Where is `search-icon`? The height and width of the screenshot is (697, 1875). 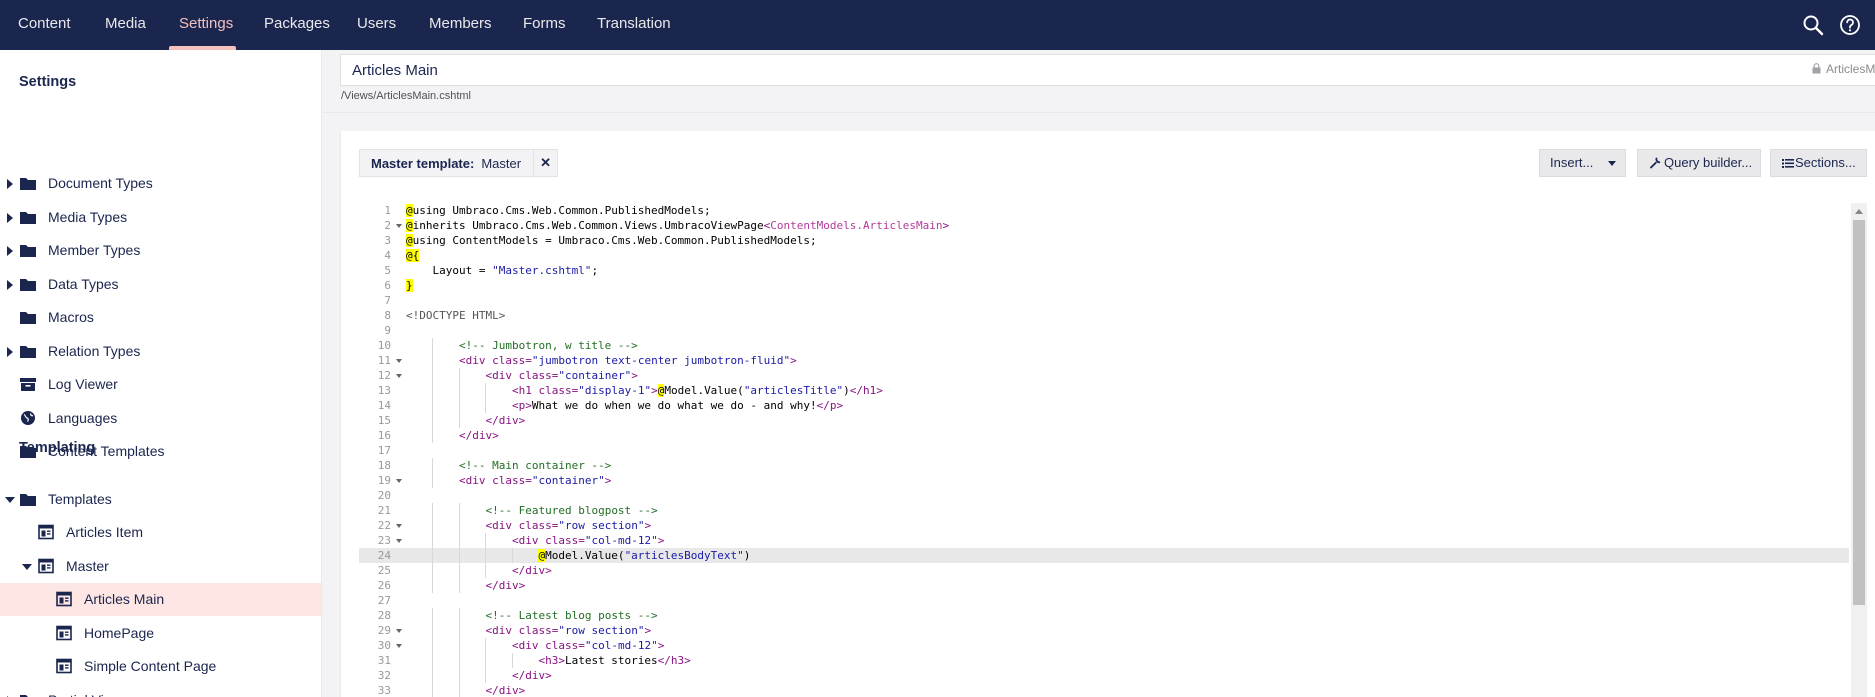 search-icon is located at coordinates (1813, 25).